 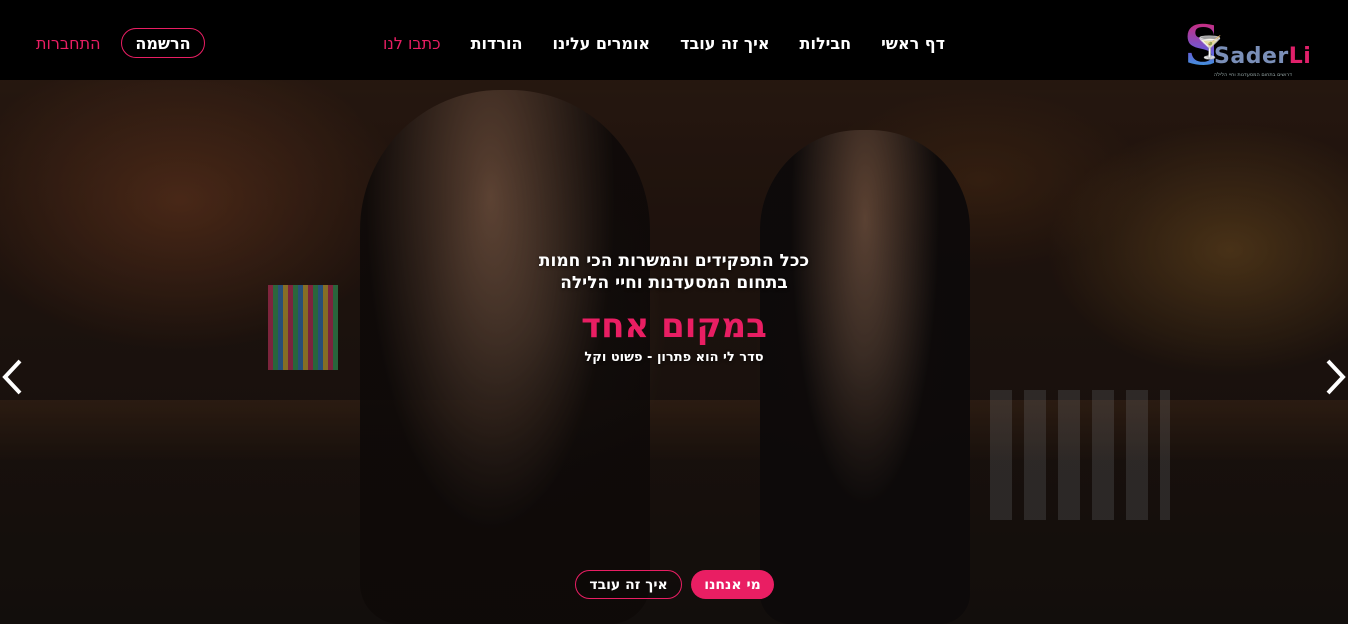 What do you see at coordinates (1335, 377) in the screenshot?
I see `chevron-right-icon` at bounding box center [1335, 377].